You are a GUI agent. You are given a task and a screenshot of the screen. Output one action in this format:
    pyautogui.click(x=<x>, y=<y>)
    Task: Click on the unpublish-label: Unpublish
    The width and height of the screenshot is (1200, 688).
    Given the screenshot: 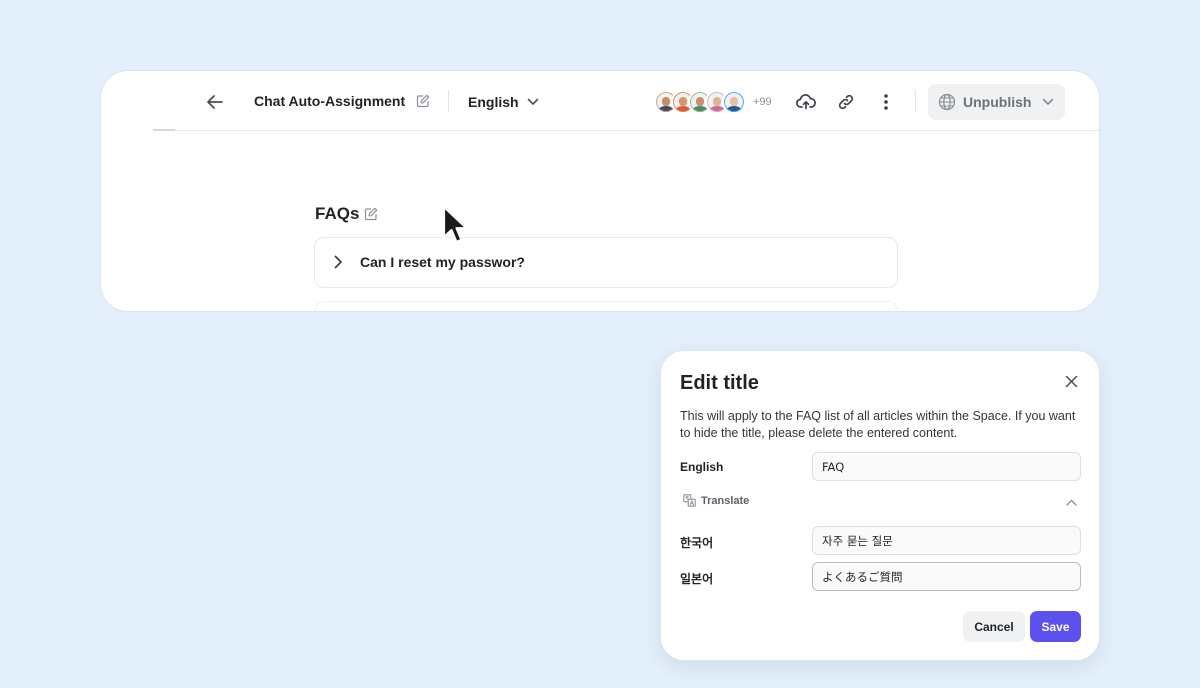 What is the action you would take?
    pyautogui.click(x=997, y=102)
    